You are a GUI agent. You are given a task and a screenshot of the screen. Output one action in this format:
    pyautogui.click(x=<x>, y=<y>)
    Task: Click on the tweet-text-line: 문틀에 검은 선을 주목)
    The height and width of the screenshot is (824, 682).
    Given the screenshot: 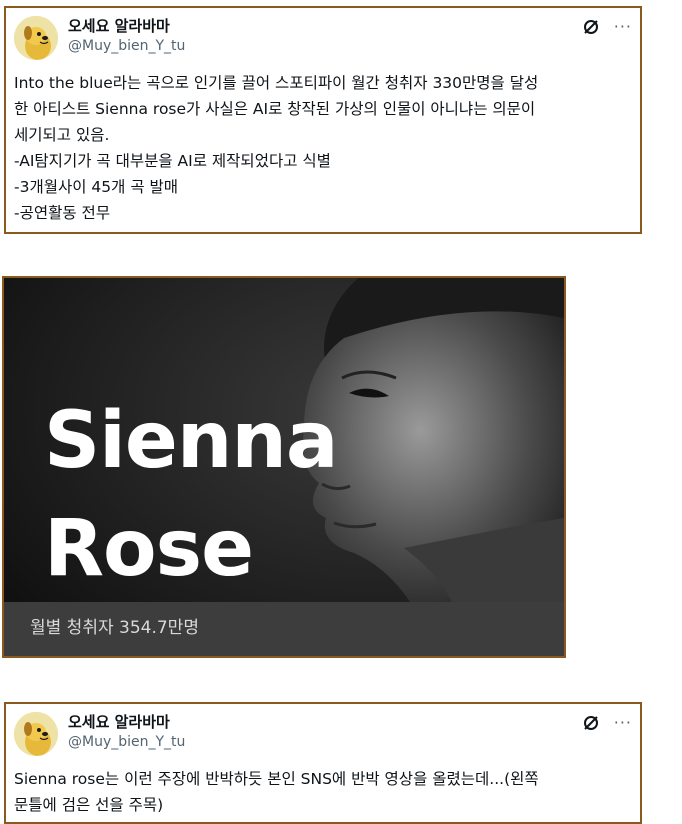 What is the action you would take?
    pyautogui.click(x=89, y=805)
    